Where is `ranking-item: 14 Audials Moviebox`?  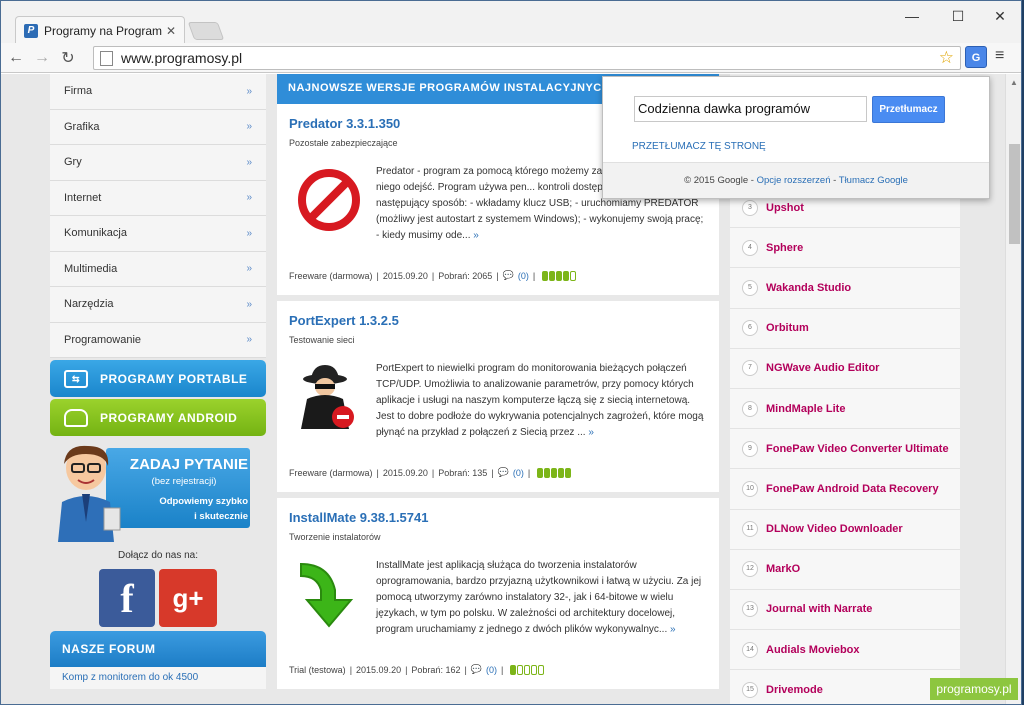 ranking-item: 14 Audials Moviebox is located at coordinates (845, 650).